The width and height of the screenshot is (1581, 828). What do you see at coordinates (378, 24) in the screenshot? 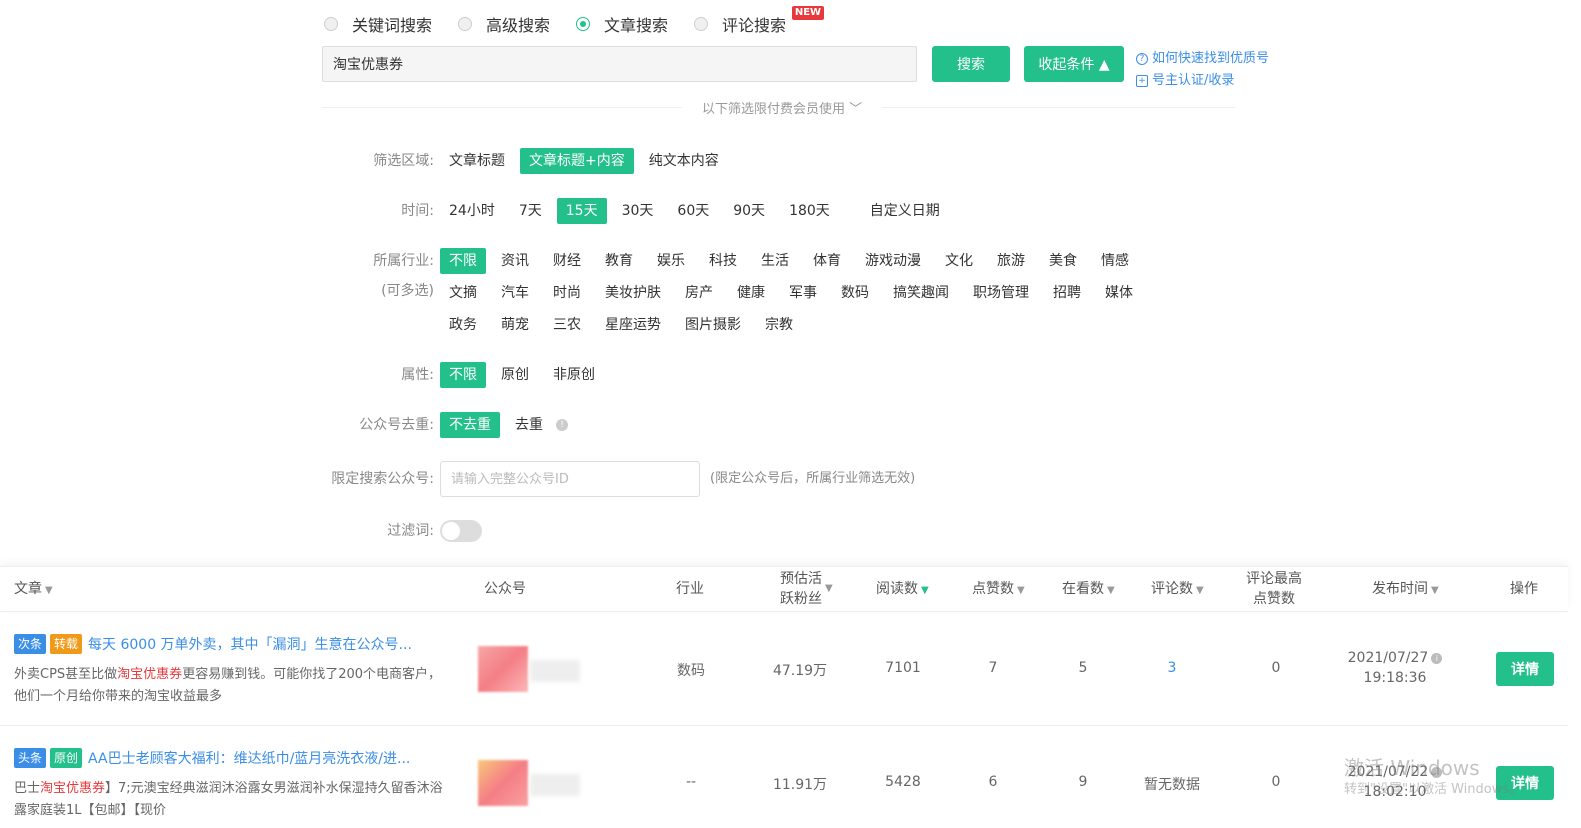
I see `search-type-keyword: 关键词搜索` at bounding box center [378, 24].